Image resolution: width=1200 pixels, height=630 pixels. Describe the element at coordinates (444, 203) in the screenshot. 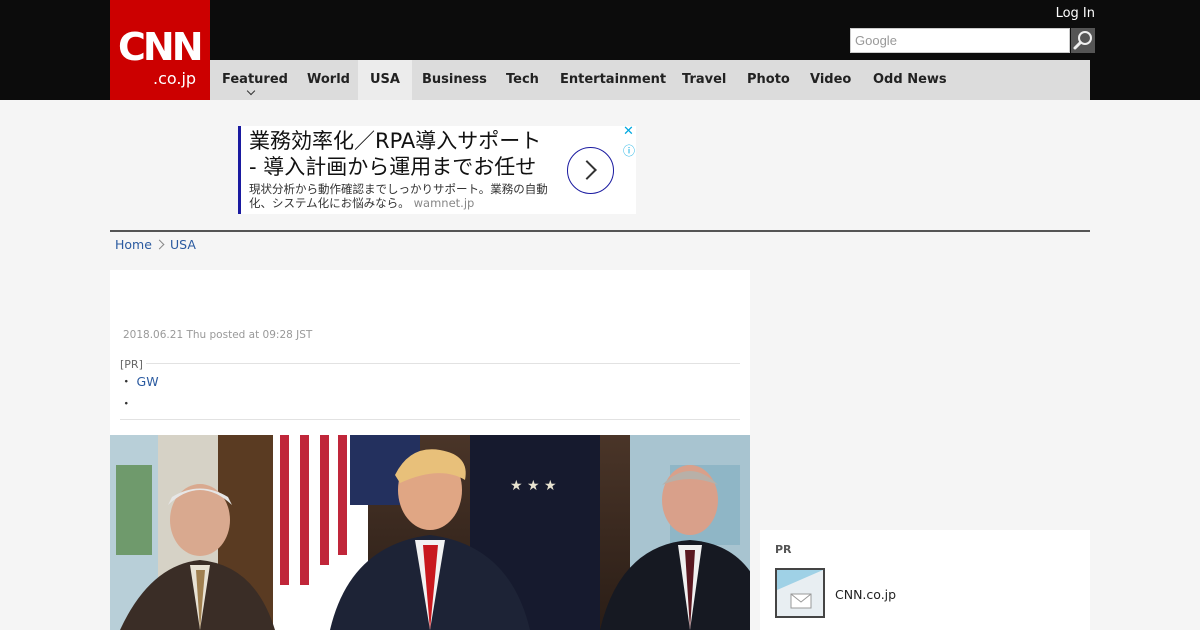

I see `ad-domain: wamnet.jp` at that location.